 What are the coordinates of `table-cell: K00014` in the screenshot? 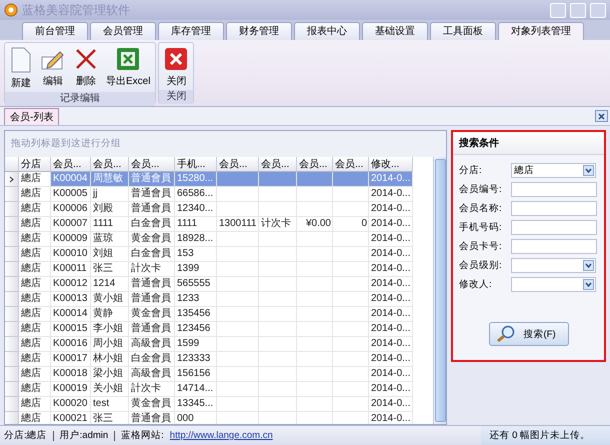 It's located at (71, 314).